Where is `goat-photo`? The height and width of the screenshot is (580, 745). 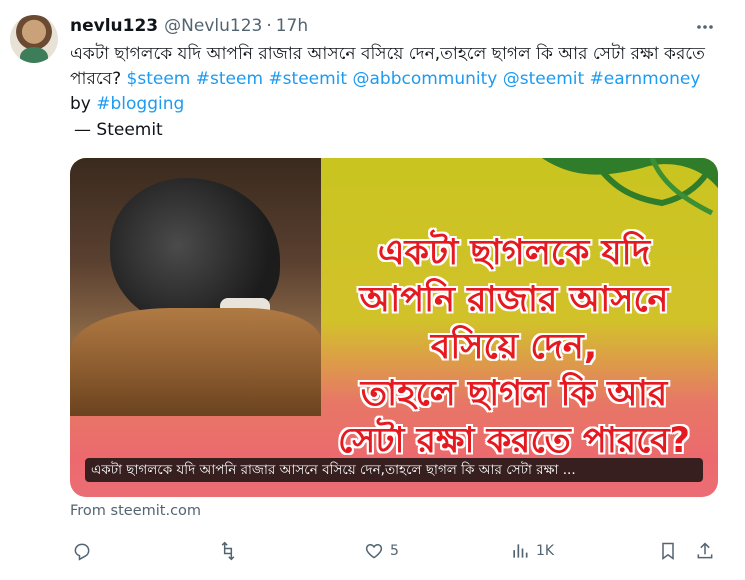 goat-photo is located at coordinates (195, 287).